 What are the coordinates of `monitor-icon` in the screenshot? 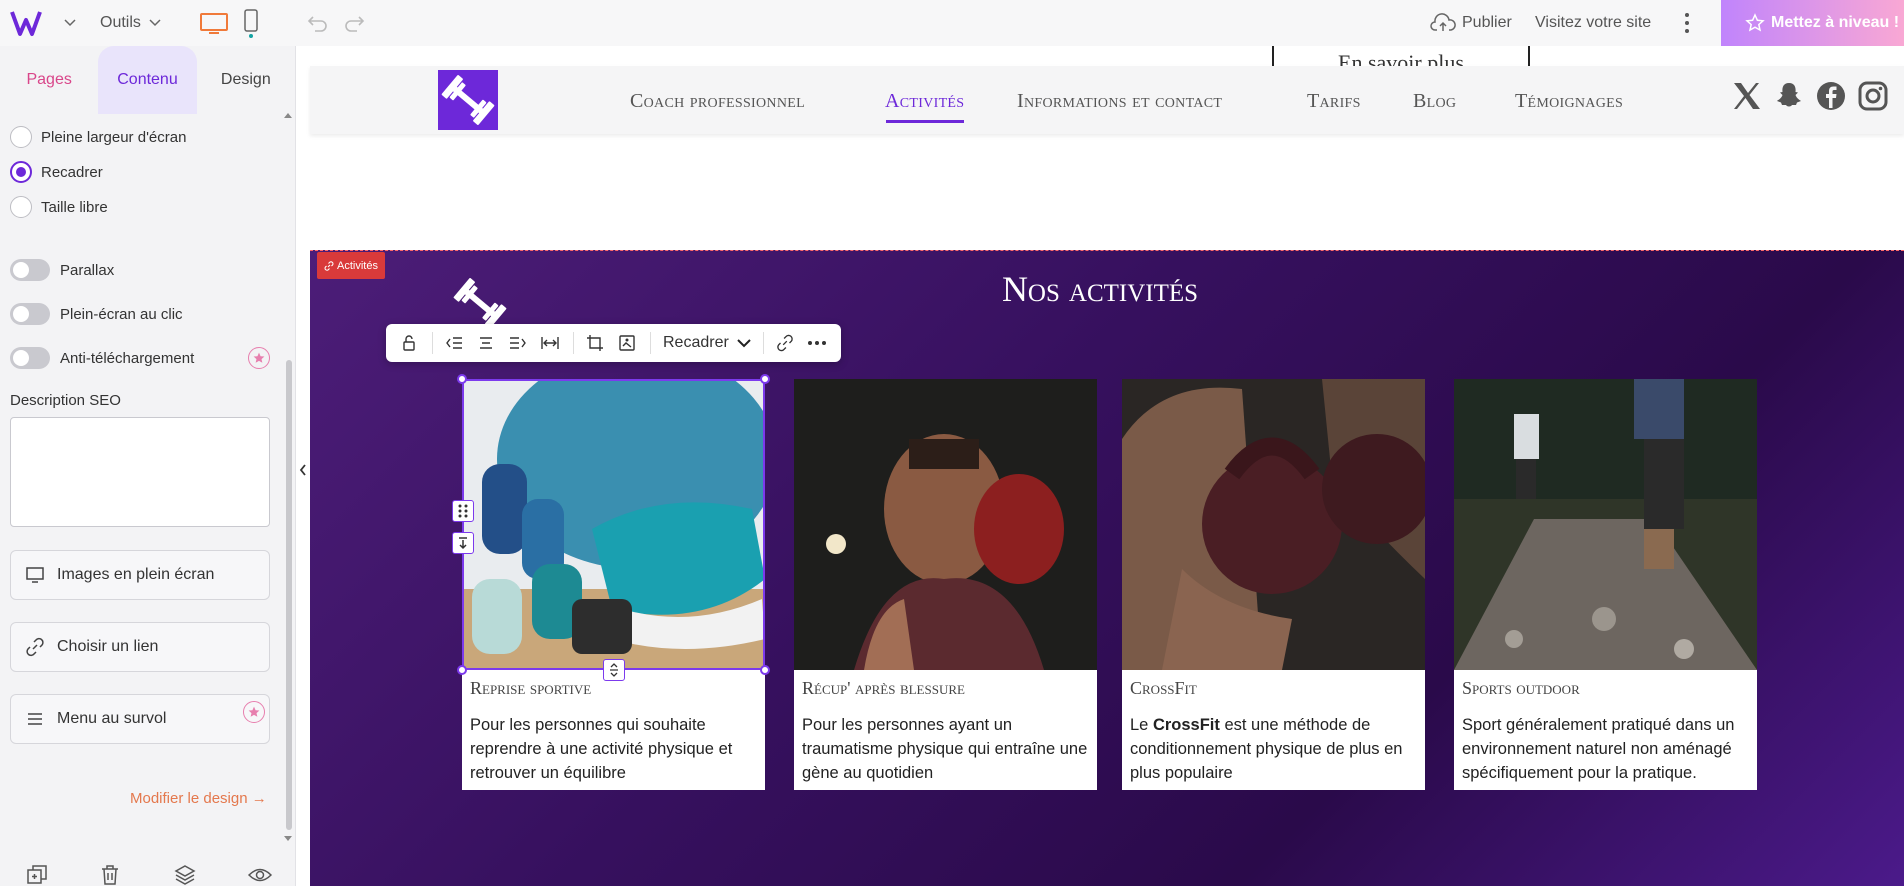 It's located at (35, 575).